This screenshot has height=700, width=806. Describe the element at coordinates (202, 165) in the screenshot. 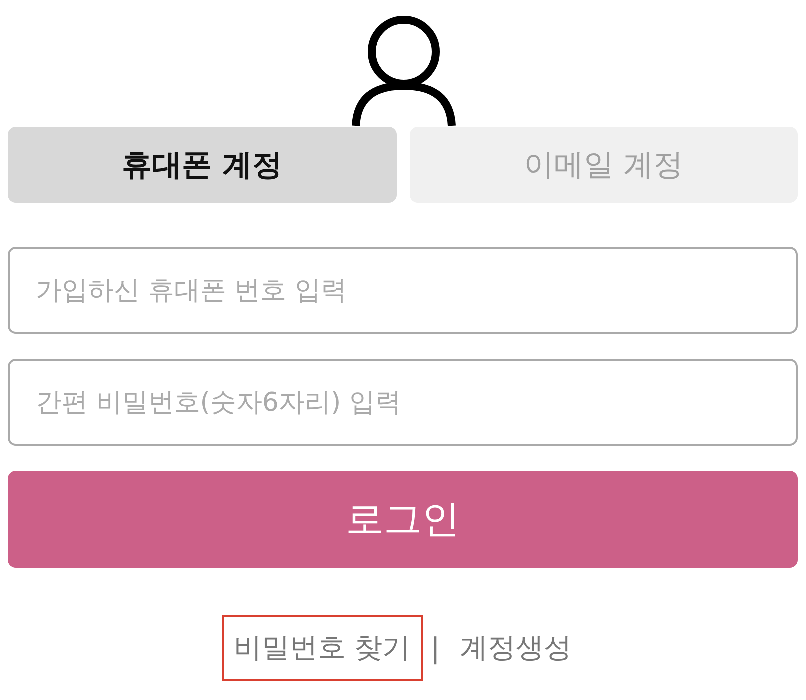

I see `account-tab: 휴대폰 계정` at that location.